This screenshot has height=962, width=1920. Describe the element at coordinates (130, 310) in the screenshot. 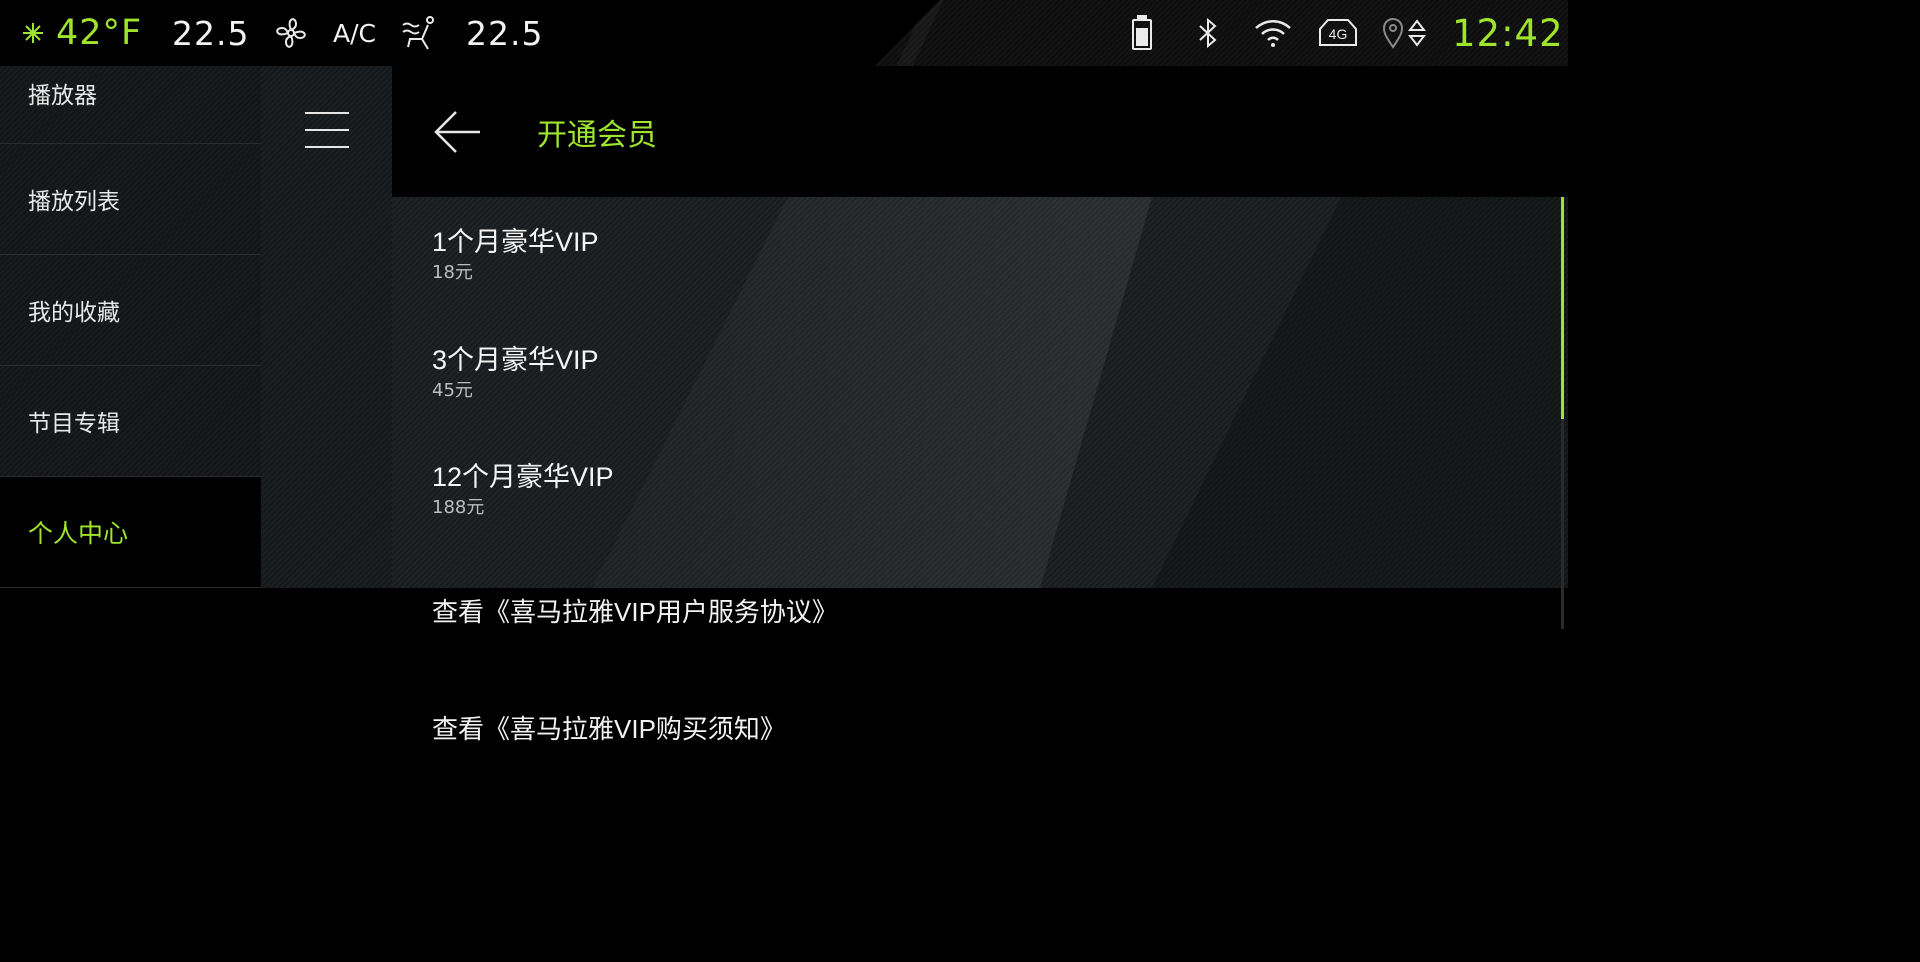

I see `sidebar-item-favorites: 我的收藏` at that location.